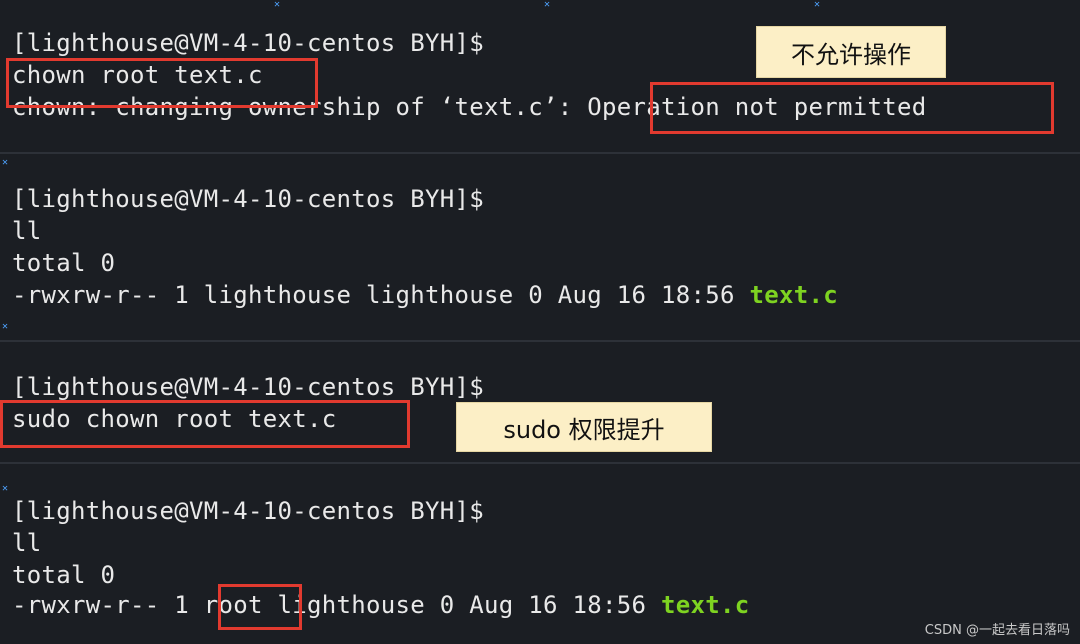  I want to click on annotation-not-permitted: 不允许操作, so click(851, 52).